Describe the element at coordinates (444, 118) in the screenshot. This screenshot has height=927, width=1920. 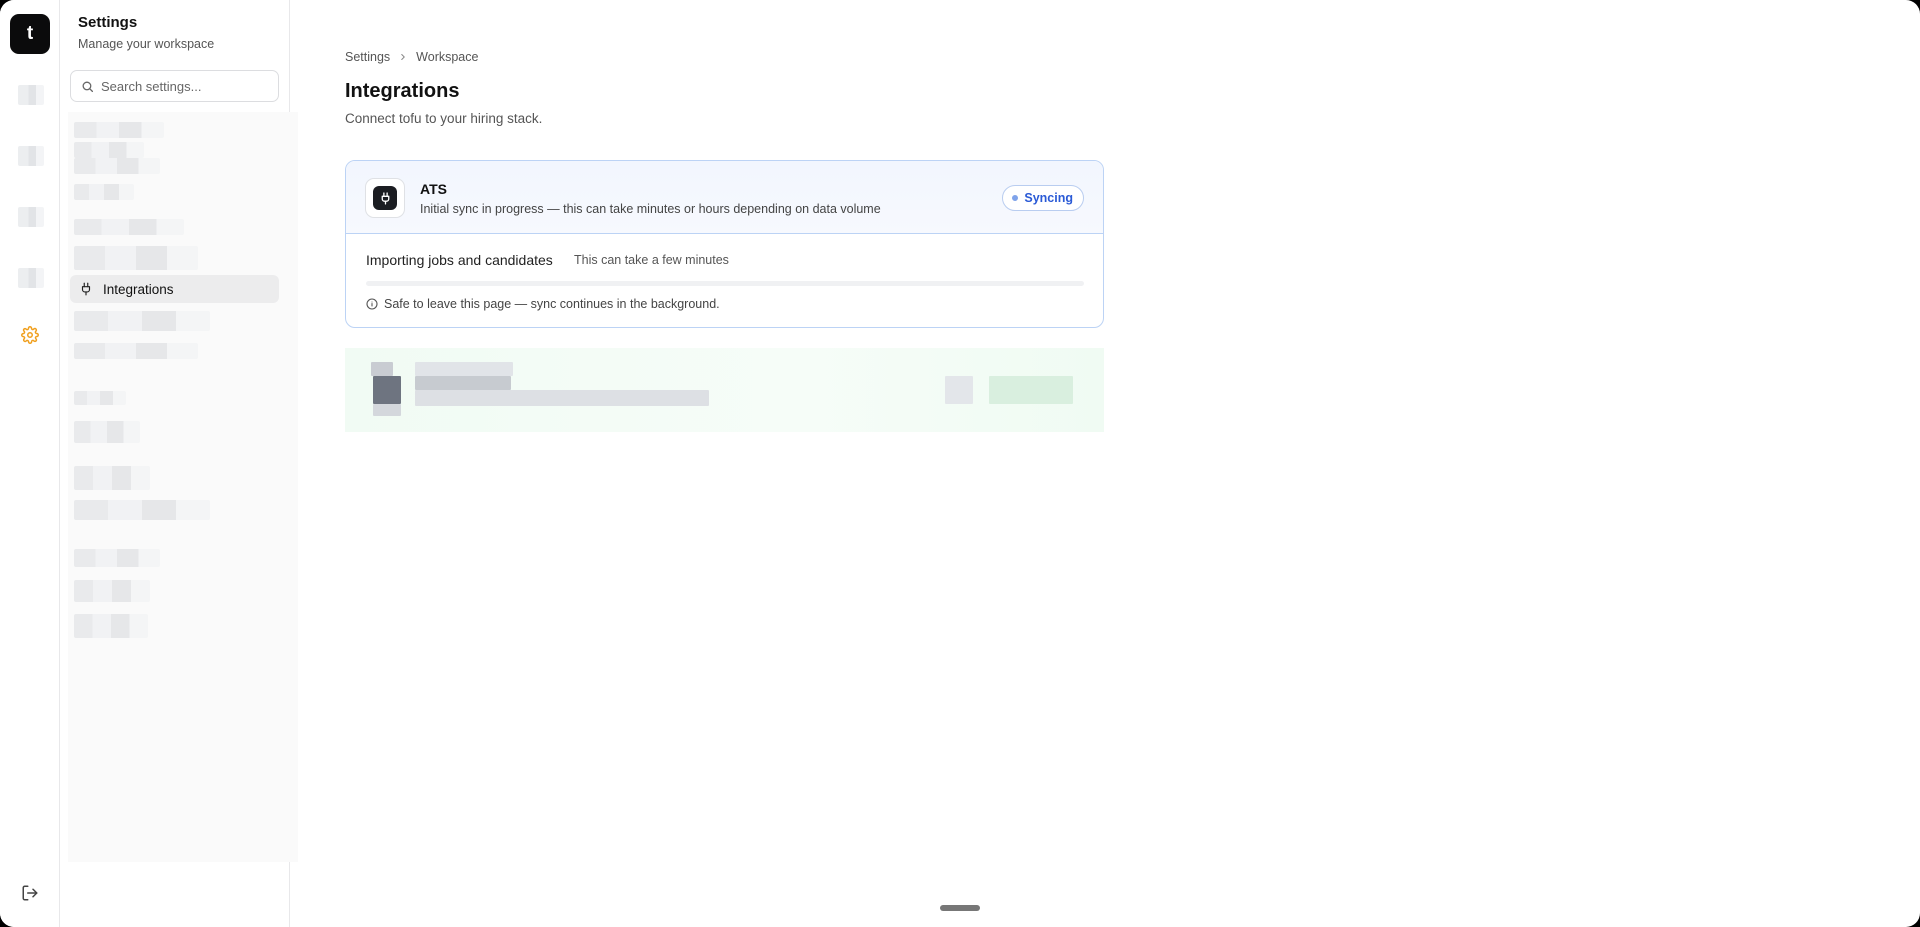
I see `page-description: Connect tofu to your hiring stack.` at that location.